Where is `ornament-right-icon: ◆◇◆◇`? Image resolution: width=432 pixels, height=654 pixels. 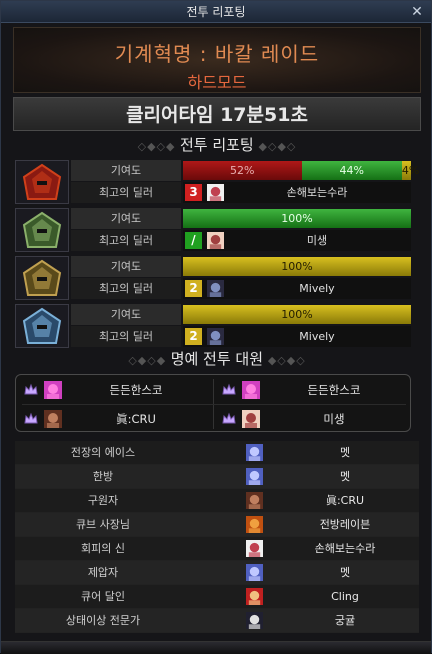
ornament-right-icon: ◆◇◆◇ is located at coordinates (277, 146).